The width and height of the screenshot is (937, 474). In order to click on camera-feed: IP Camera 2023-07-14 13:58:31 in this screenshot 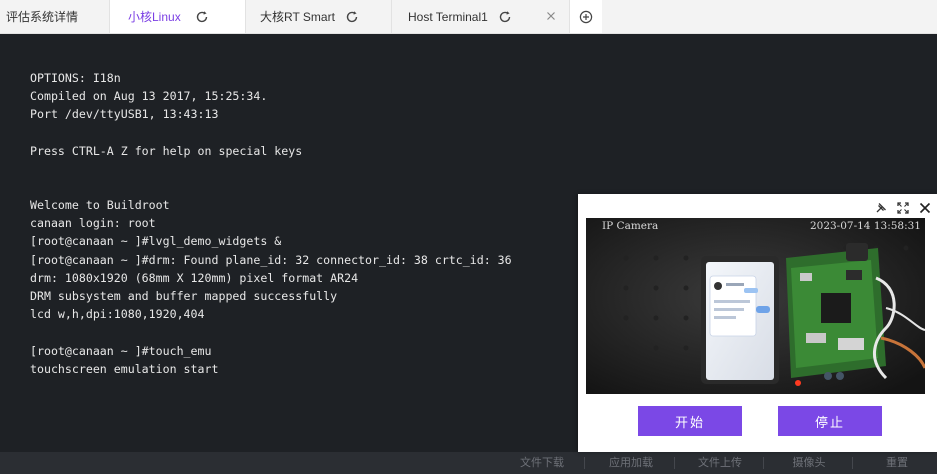, I will do `click(755, 306)`.